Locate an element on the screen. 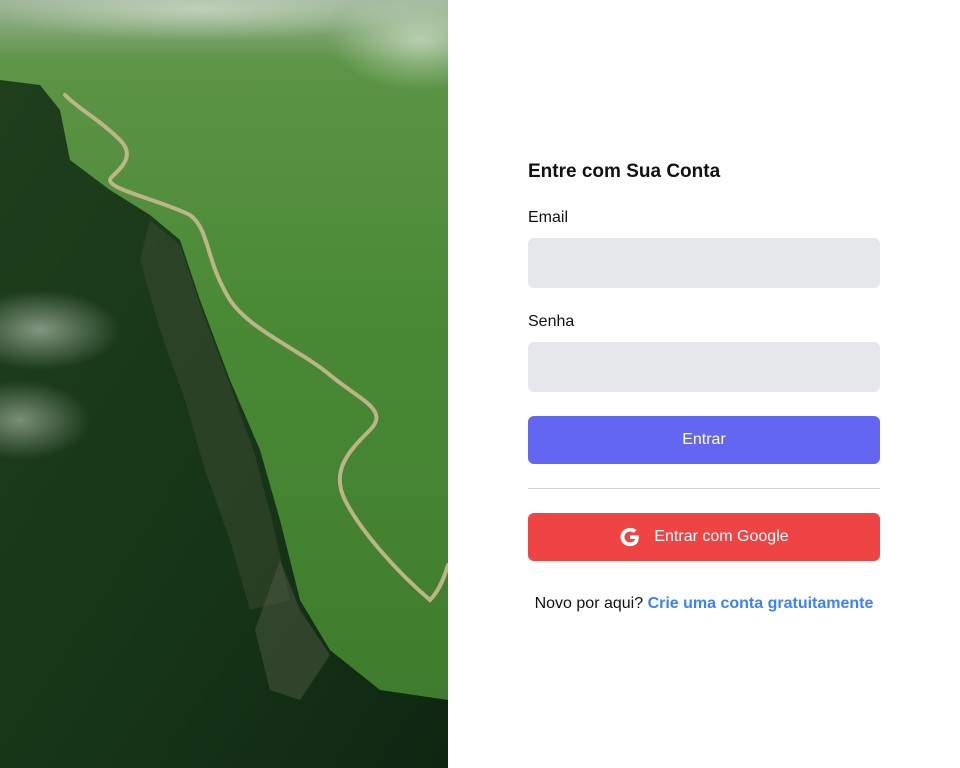  email-label: Email is located at coordinates (548, 217).